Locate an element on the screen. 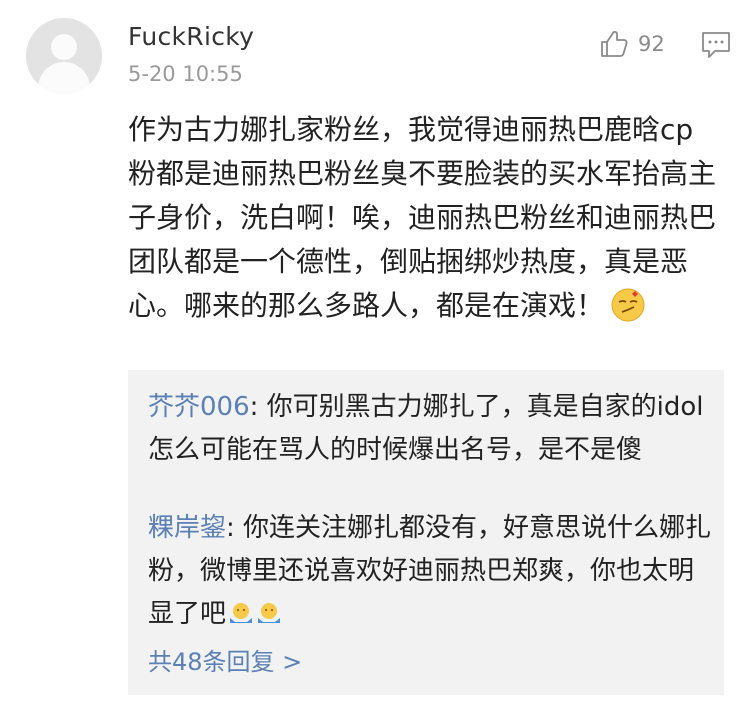 The width and height of the screenshot is (750, 714). comment-username: FuckRicky is located at coordinates (191, 36).